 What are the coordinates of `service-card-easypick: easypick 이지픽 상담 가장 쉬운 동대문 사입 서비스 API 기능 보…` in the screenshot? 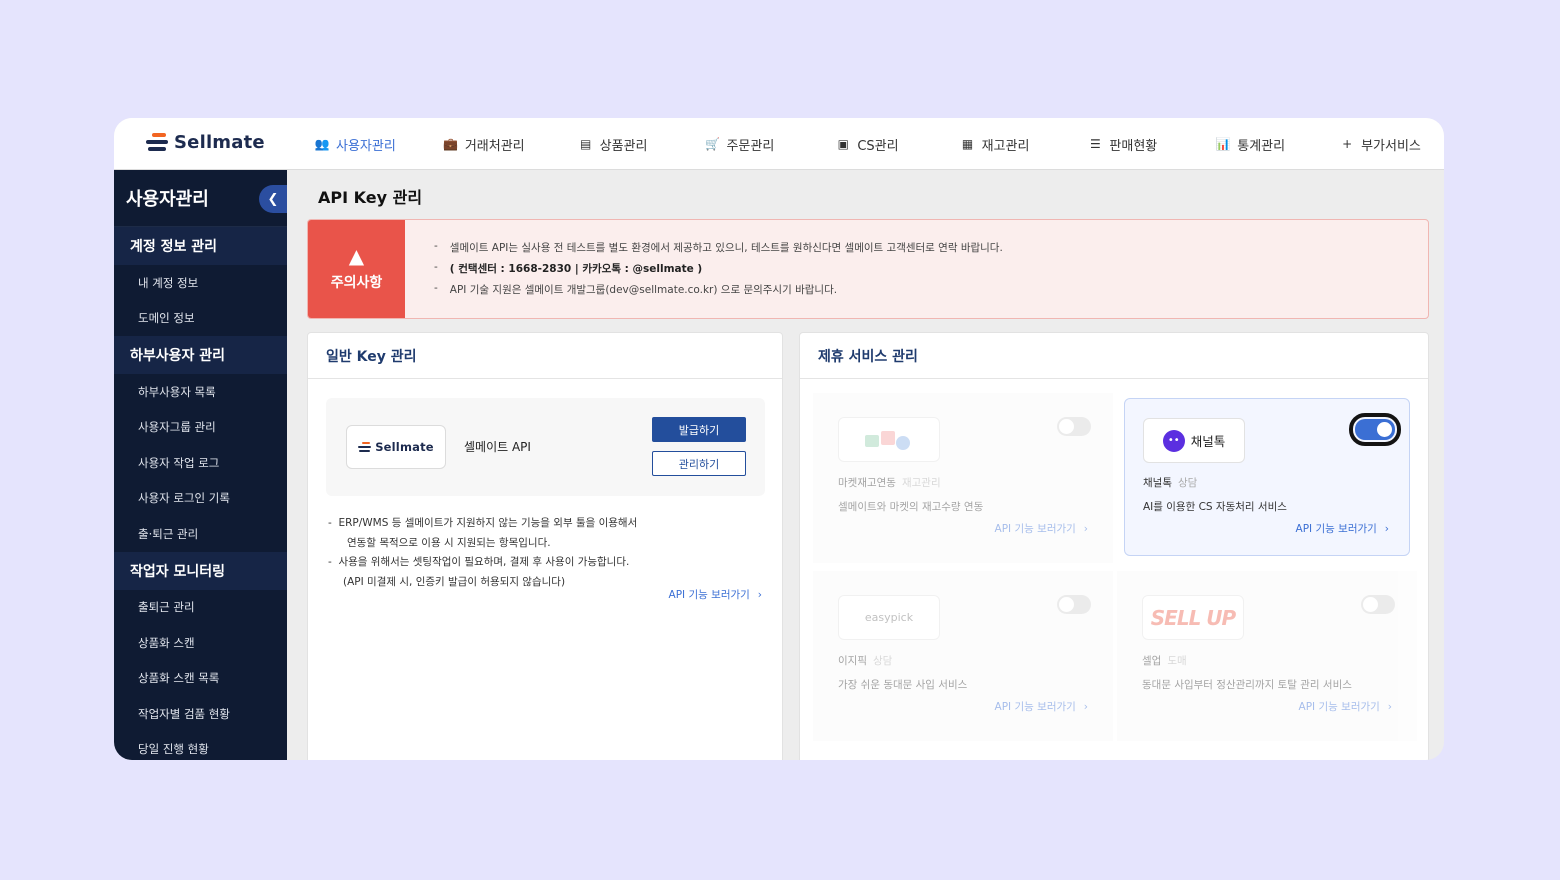 It's located at (963, 656).